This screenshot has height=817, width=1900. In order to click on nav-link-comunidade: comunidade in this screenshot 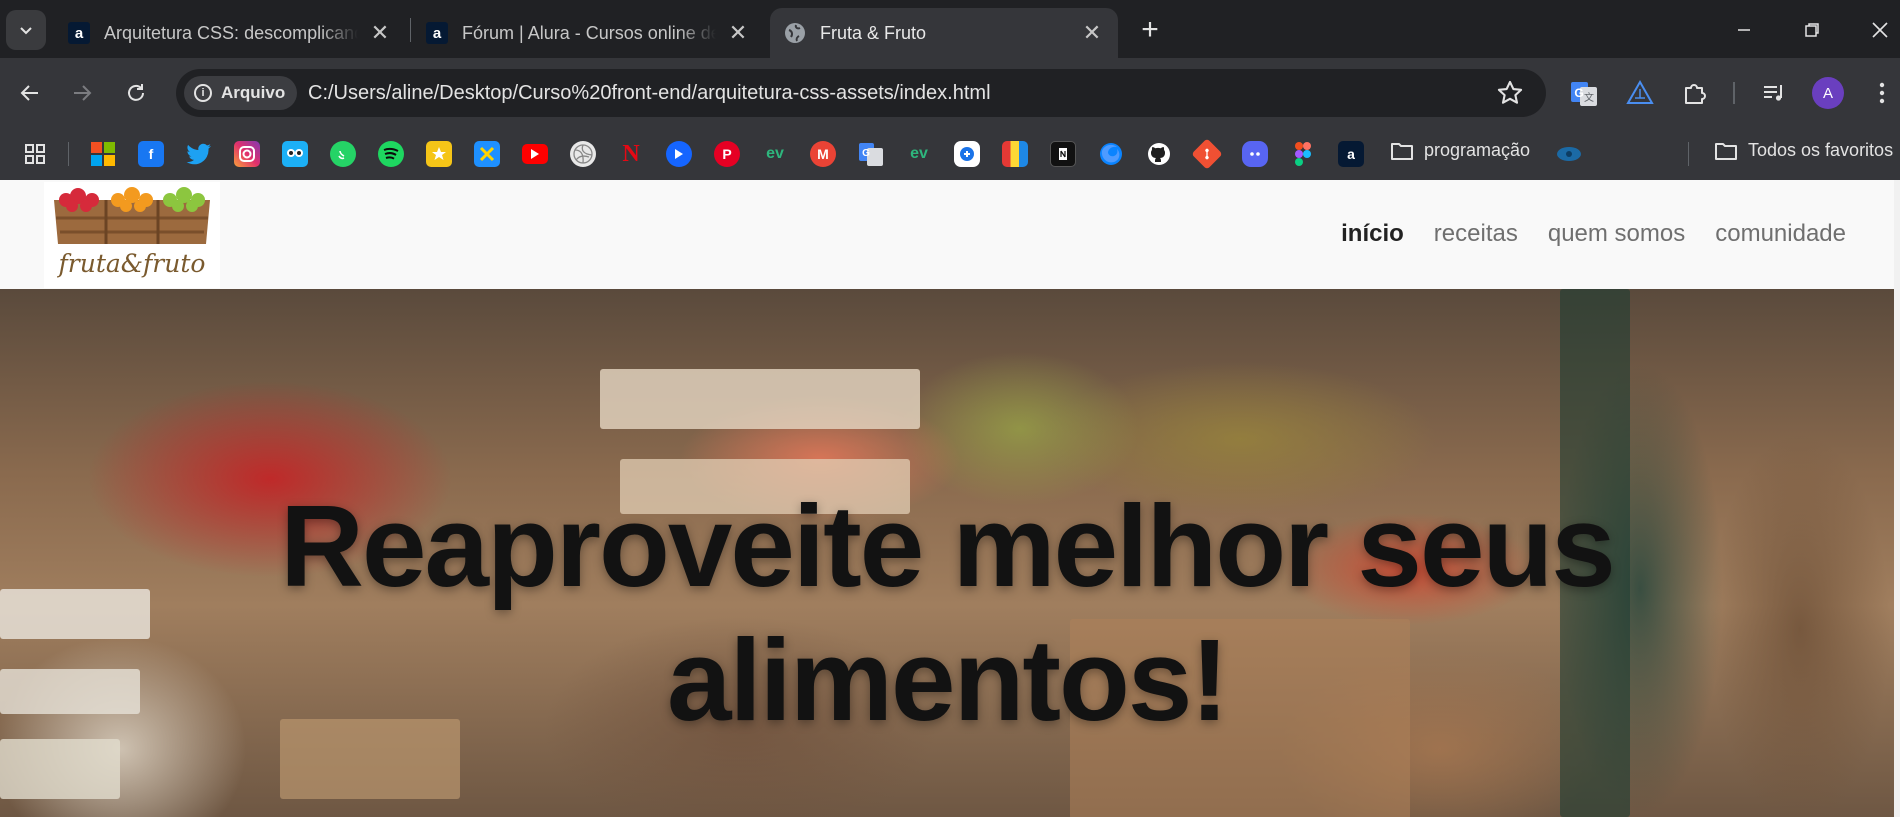, I will do `click(1780, 234)`.